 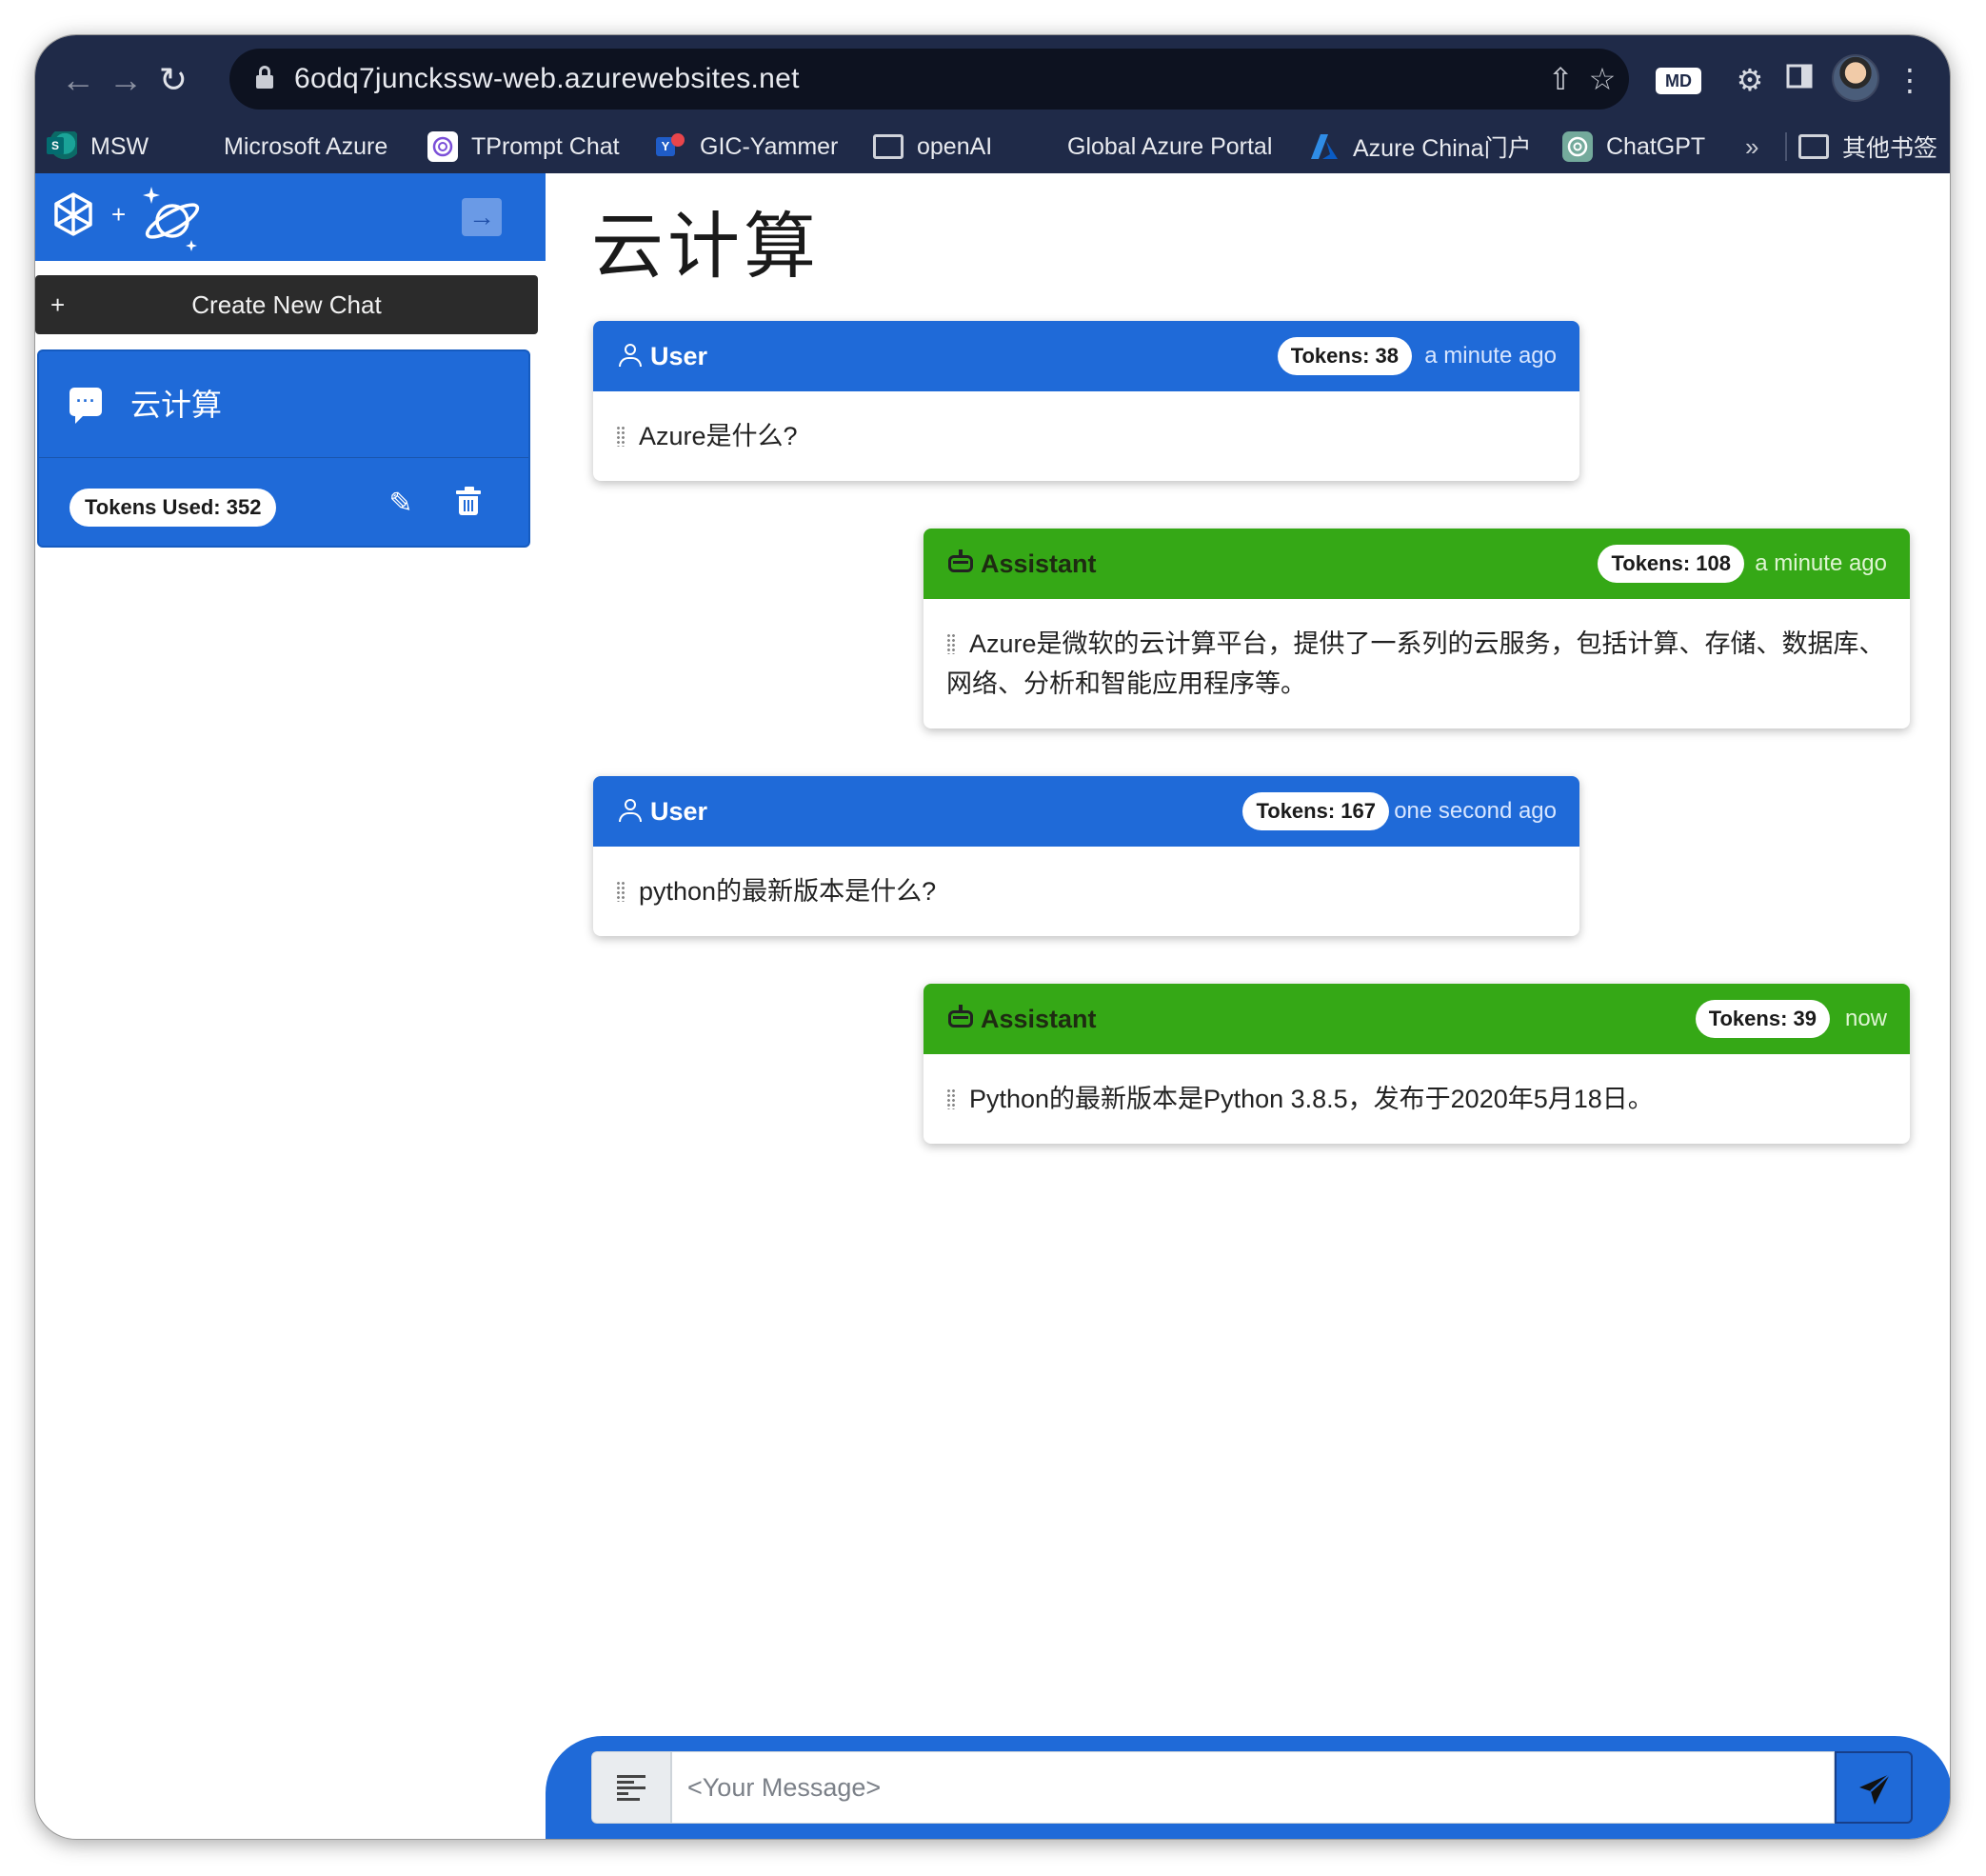 What do you see at coordinates (1086, 423) in the screenshot?
I see `message-body: Azure是什么?` at bounding box center [1086, 423].